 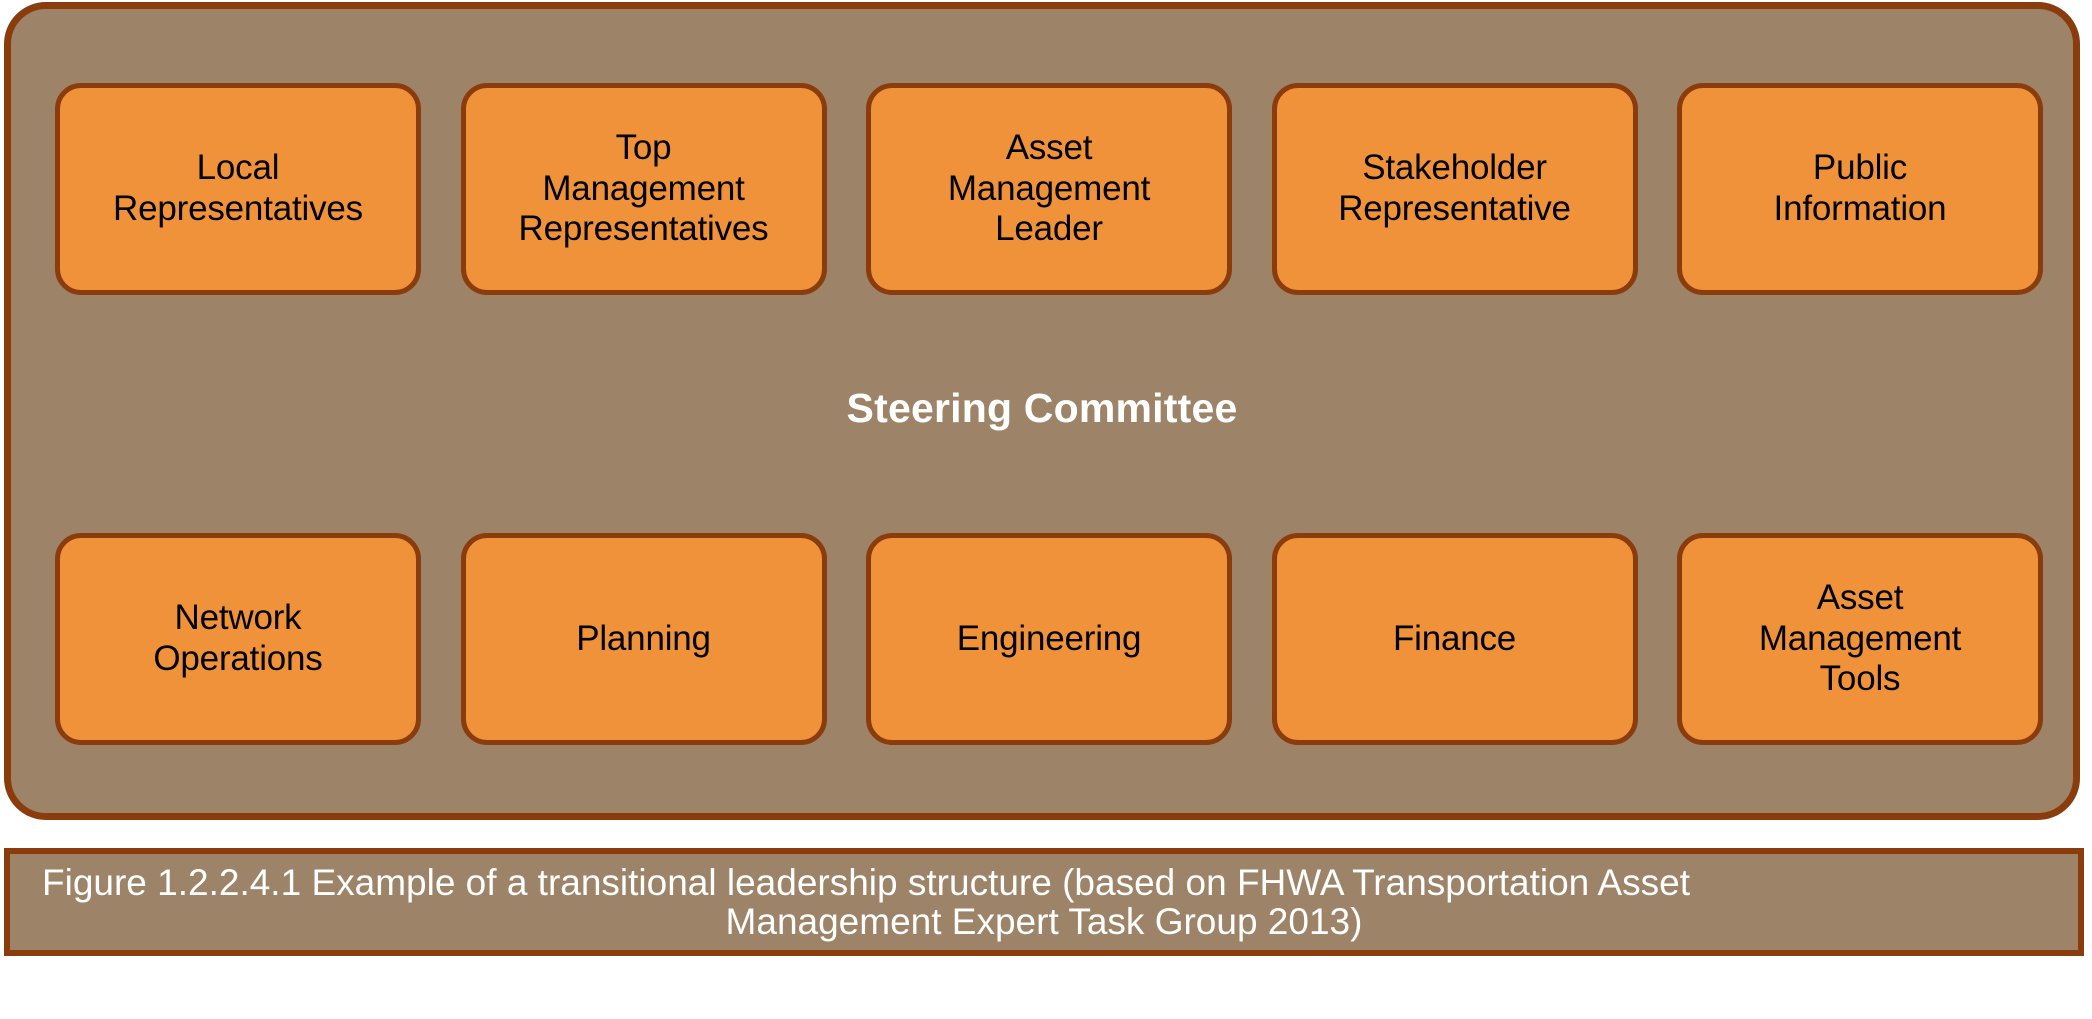 I want to click on member-box-finance: Finance, so click(x=1454, y=639).